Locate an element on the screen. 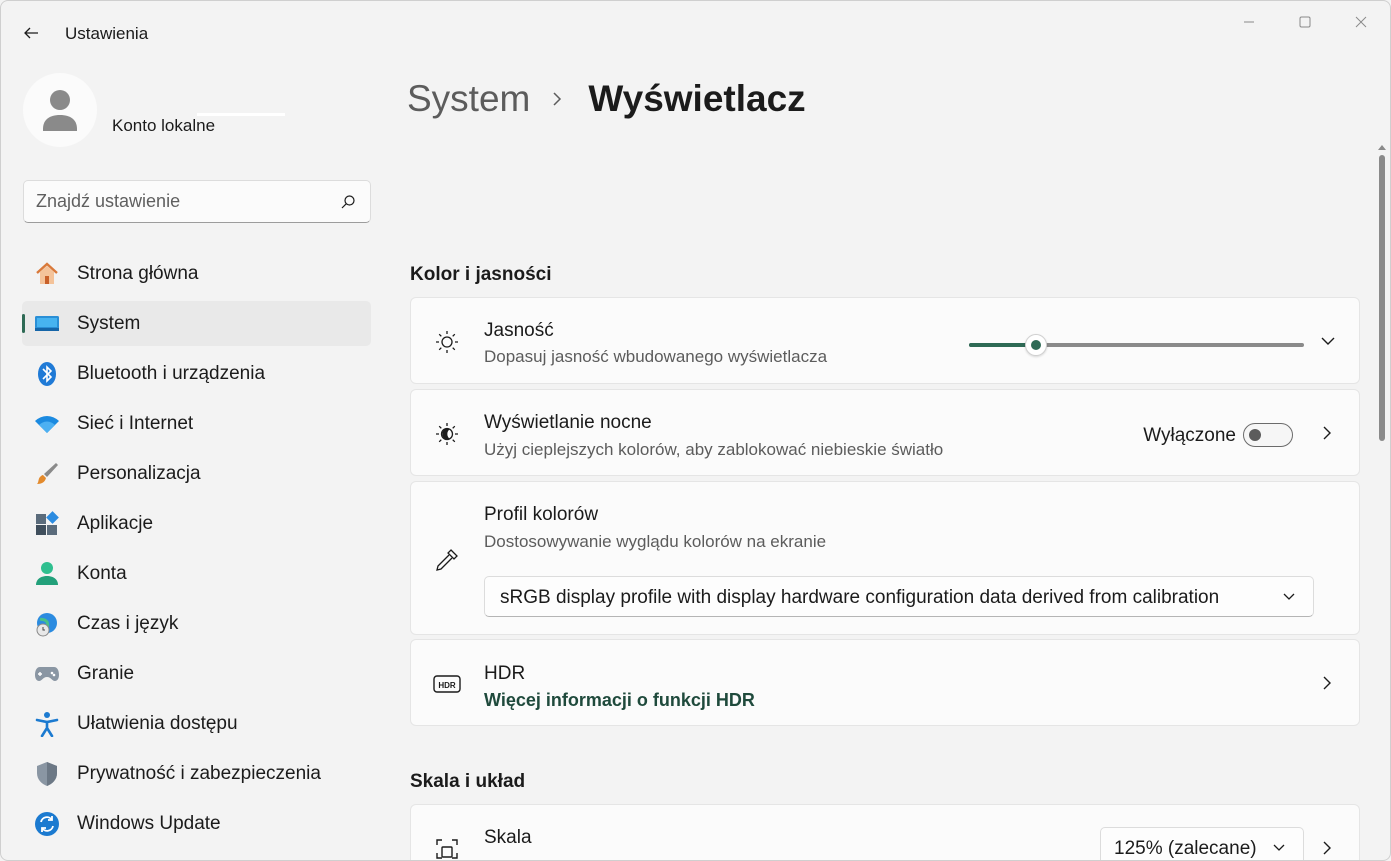 This screenshot has height=861, width=1391. minimize-button is located at coordinates (1249, 22).